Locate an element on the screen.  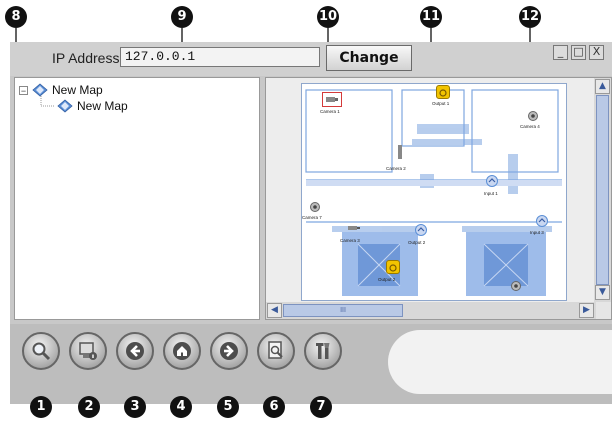
ip-address-label: IP Address is located at coordinates (86, 58).